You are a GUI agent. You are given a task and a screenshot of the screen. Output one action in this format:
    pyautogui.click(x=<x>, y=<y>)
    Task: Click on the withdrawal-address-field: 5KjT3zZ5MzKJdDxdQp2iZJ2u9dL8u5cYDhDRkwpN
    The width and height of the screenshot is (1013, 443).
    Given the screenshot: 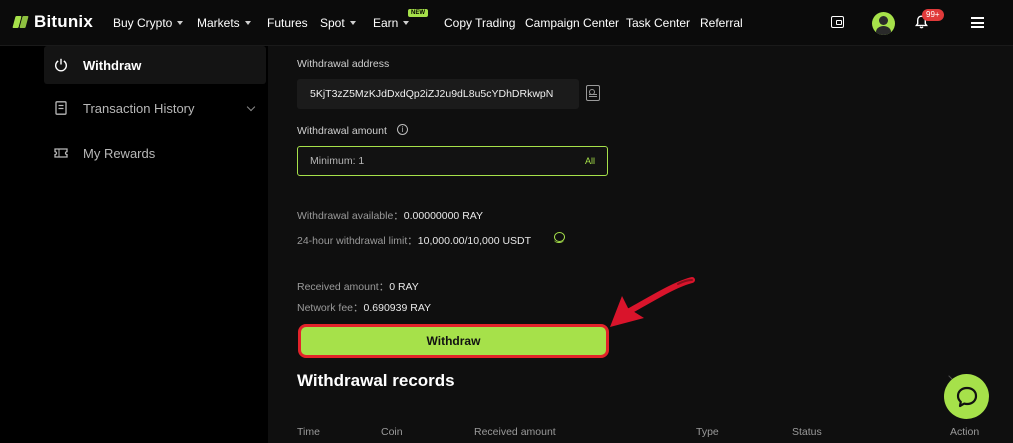 What is the action you would take?
    pyautogui.click(x=438, y=94)
    